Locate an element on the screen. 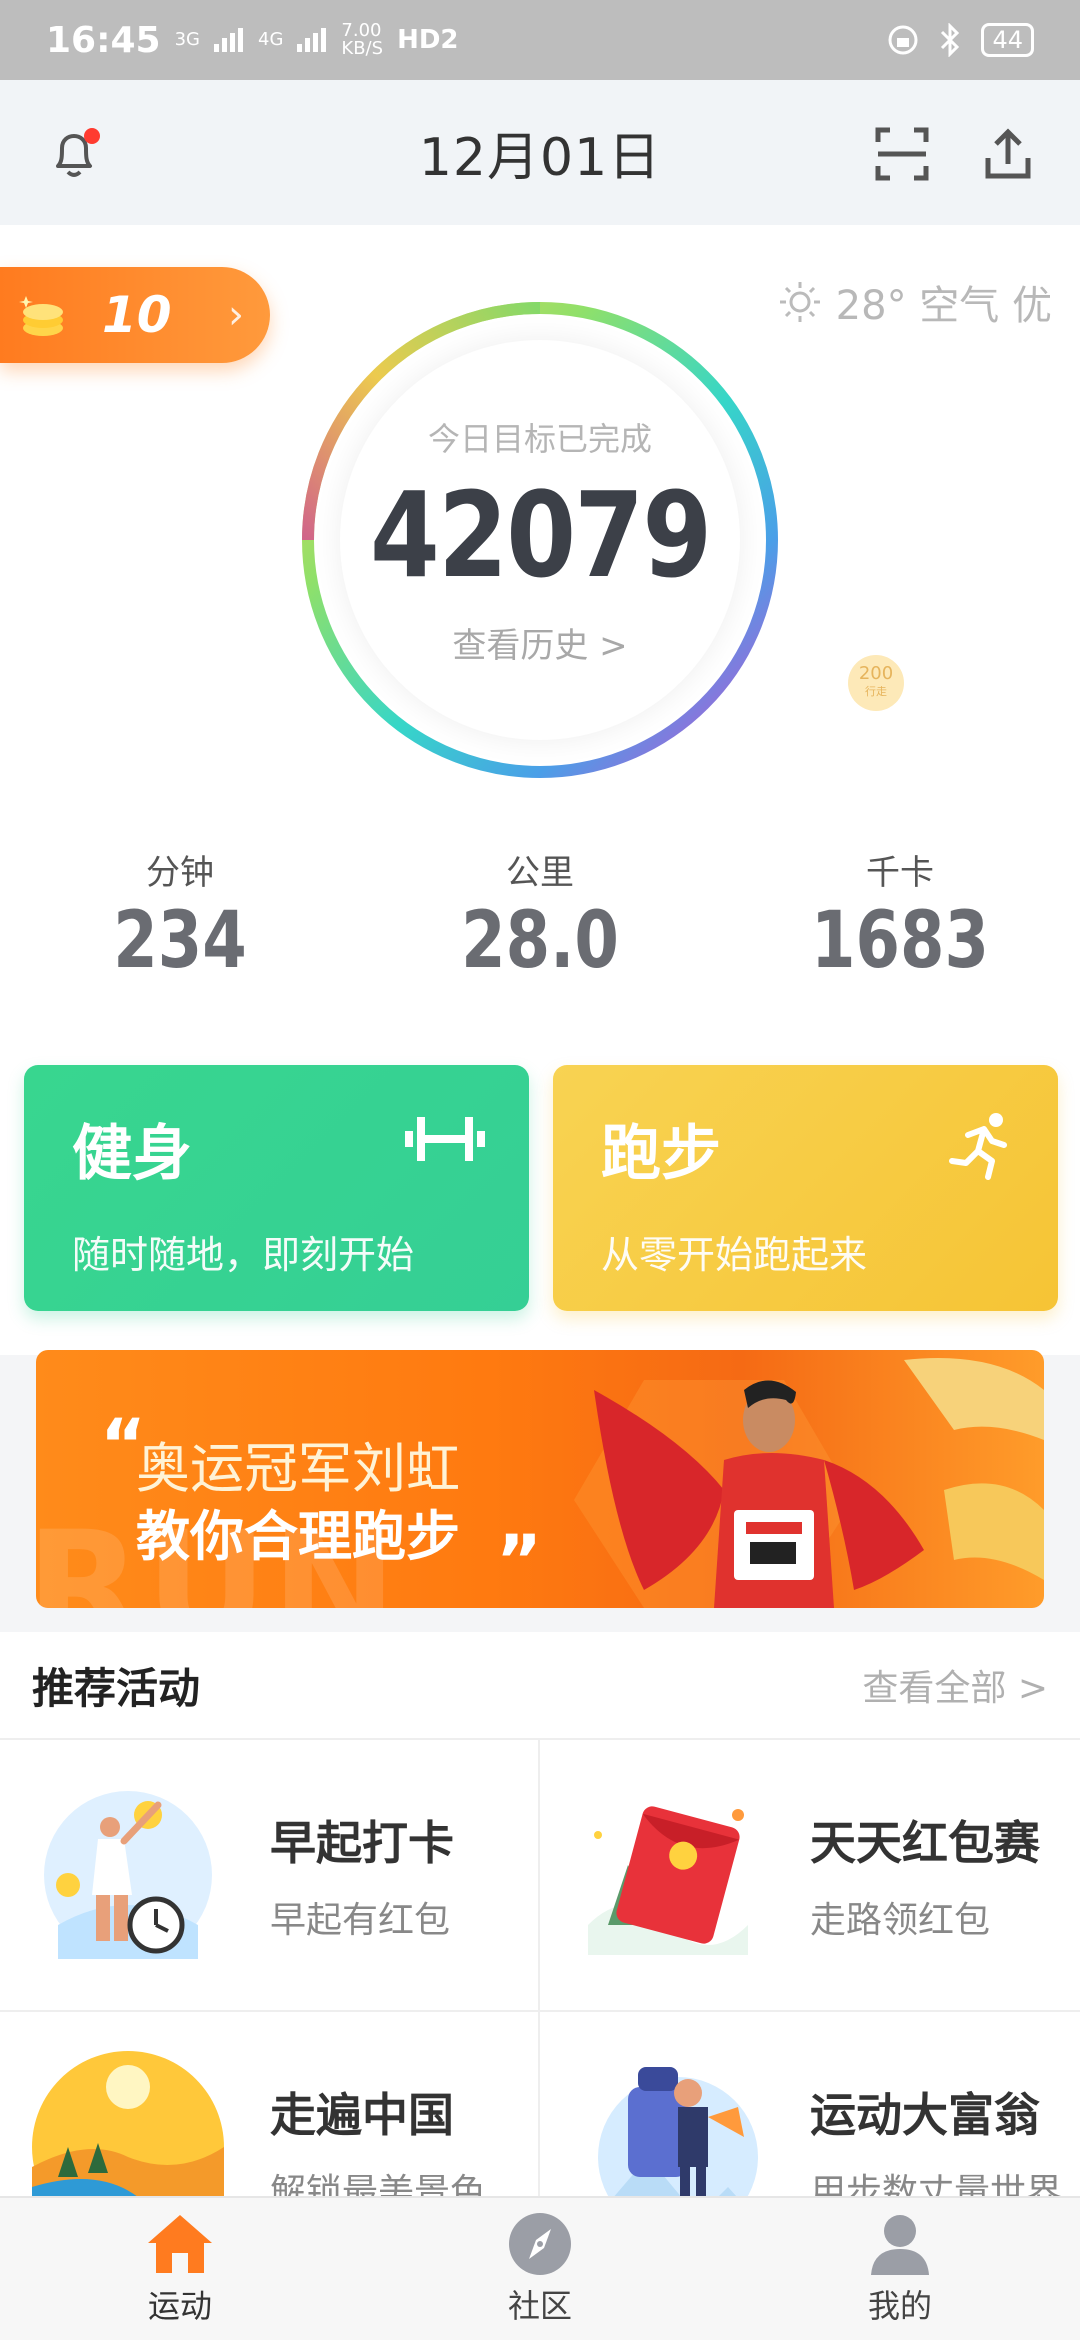 This screenshot has height=2340, width=1080. activity-desc: 走路领红包 is located at coordinates (900, 1920).